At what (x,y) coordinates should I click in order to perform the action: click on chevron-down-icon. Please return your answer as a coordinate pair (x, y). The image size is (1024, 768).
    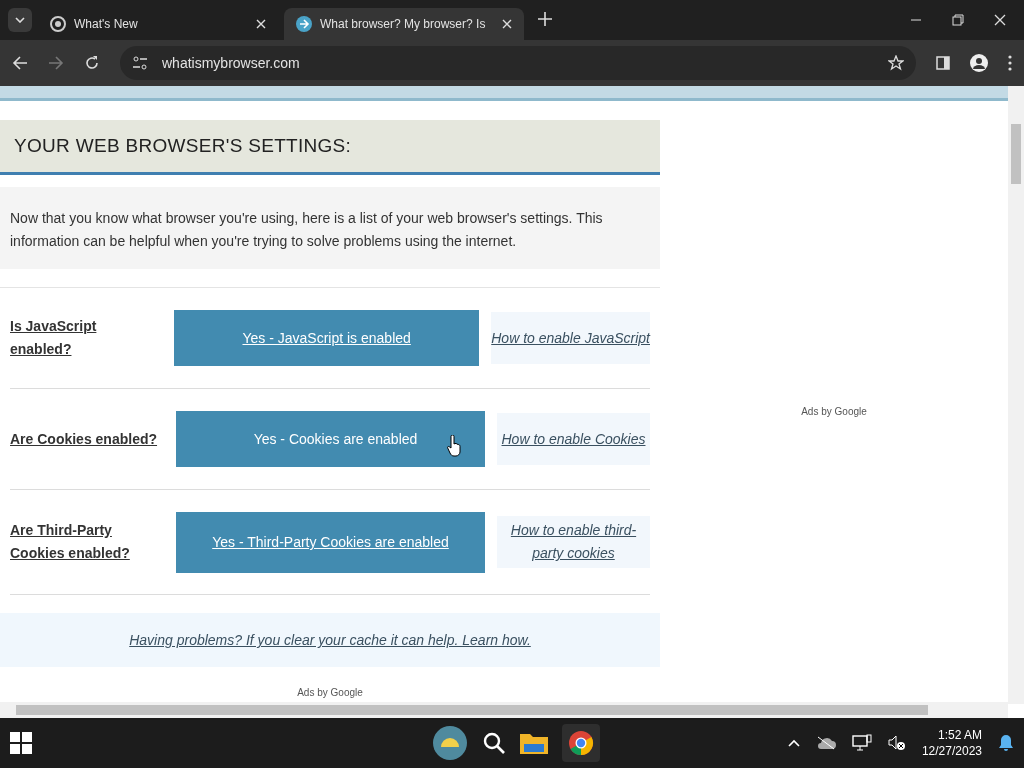
    Looking at the image, I should click on (20, 20).